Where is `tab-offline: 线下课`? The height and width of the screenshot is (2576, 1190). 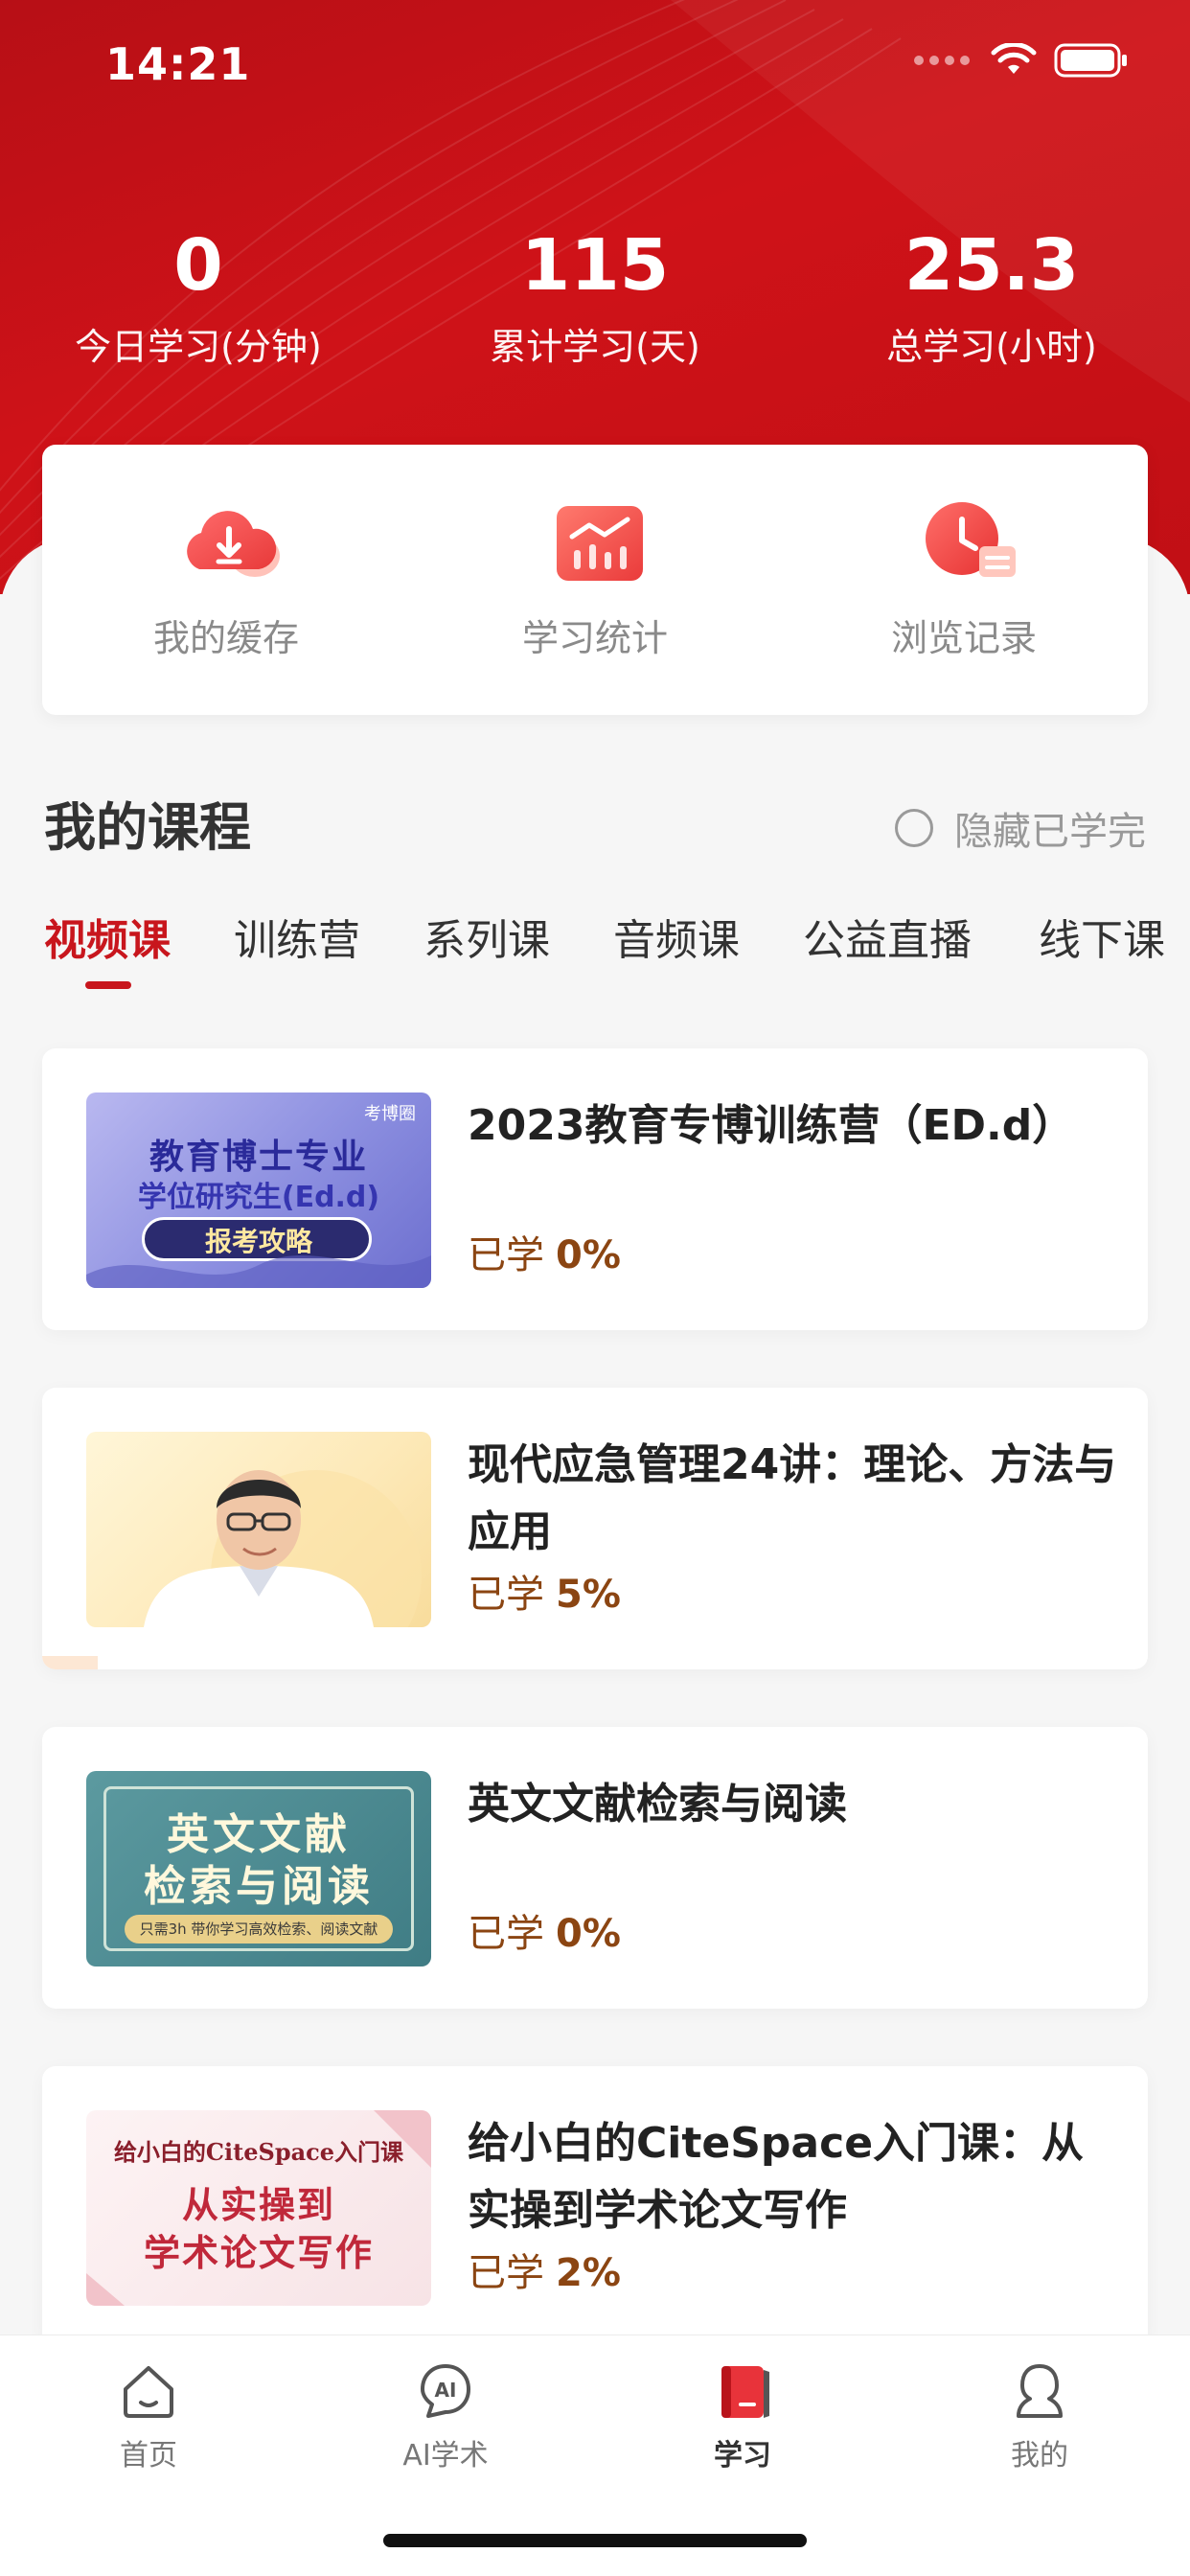 tab-offline: 线下课 is located at coordinates (1102, 941).